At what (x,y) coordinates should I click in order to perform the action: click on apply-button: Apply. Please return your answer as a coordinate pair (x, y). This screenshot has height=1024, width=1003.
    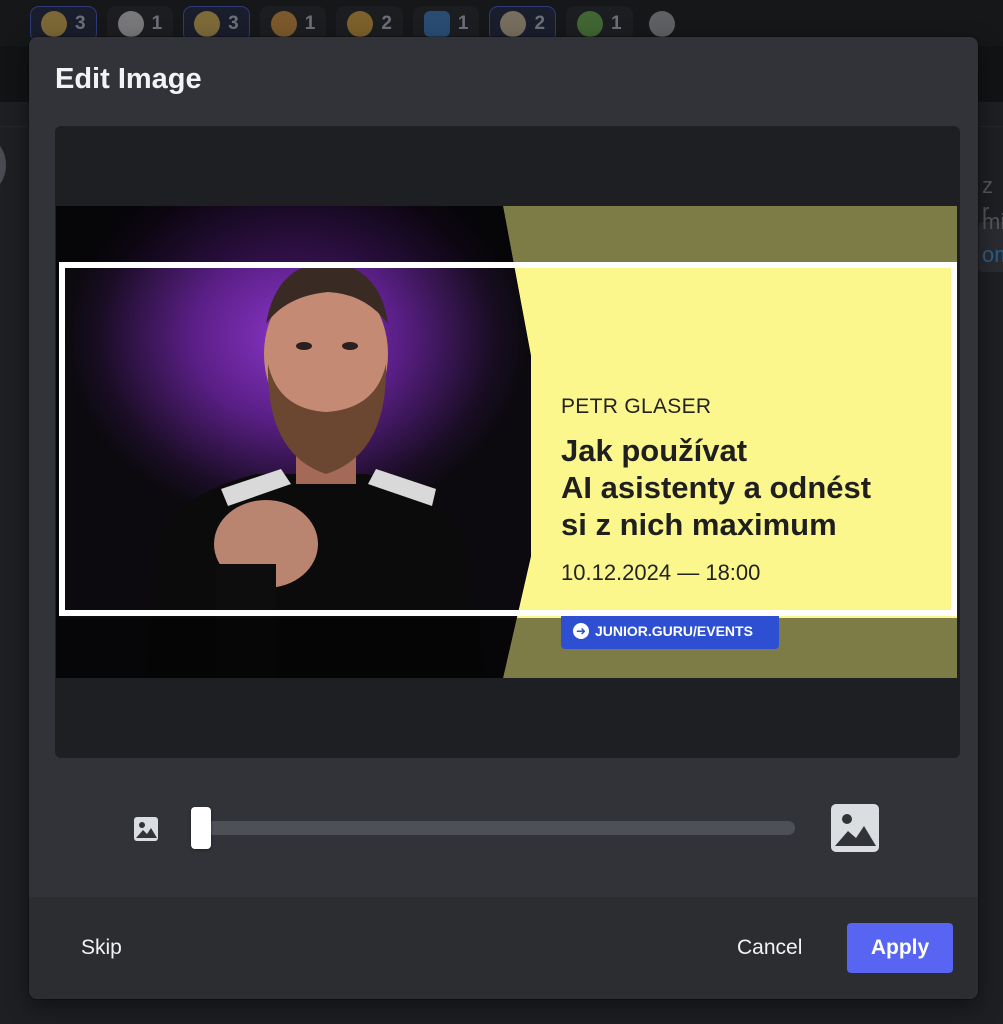
    Looking at the image, I should click on (900, 948).